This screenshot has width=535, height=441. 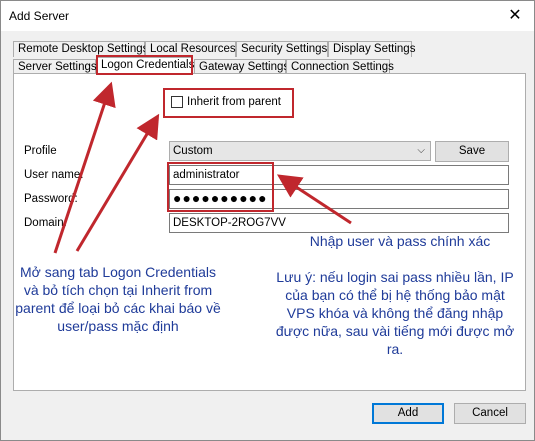 What do you see at coordinates (117, 182) in the screenshot?
I see `arrow-to-inherit-checkbox` at bounding box center [117, 182].